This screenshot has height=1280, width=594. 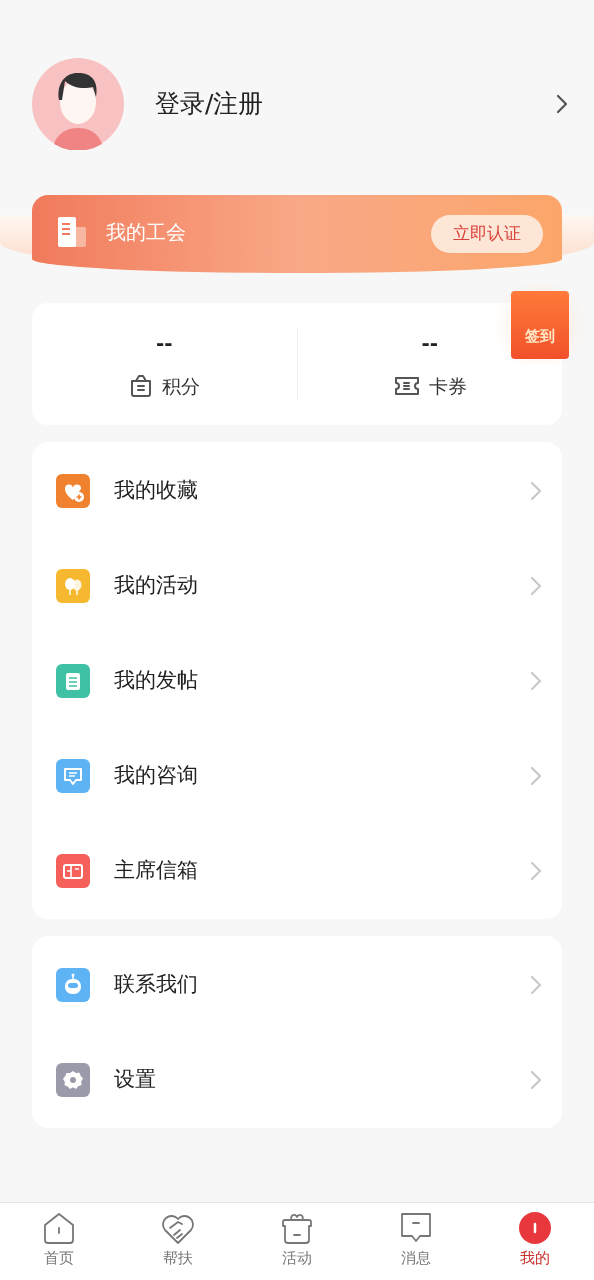 What do you see at coordinates (534, 1228) in the screenshot?
I see `profile-icon` at bounding box center [534, 1228].